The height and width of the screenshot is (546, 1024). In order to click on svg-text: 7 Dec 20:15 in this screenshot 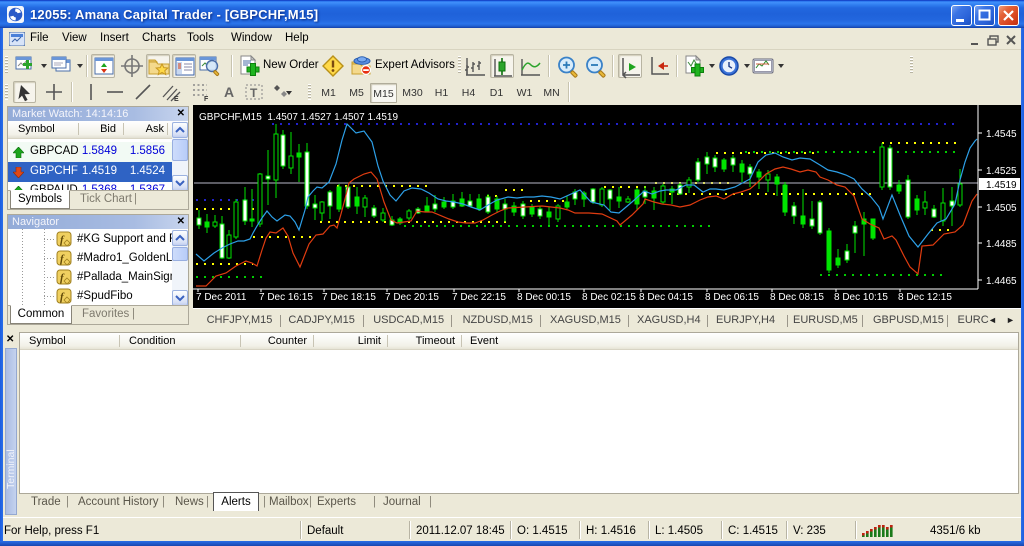, I will do `click(412, 297)`.